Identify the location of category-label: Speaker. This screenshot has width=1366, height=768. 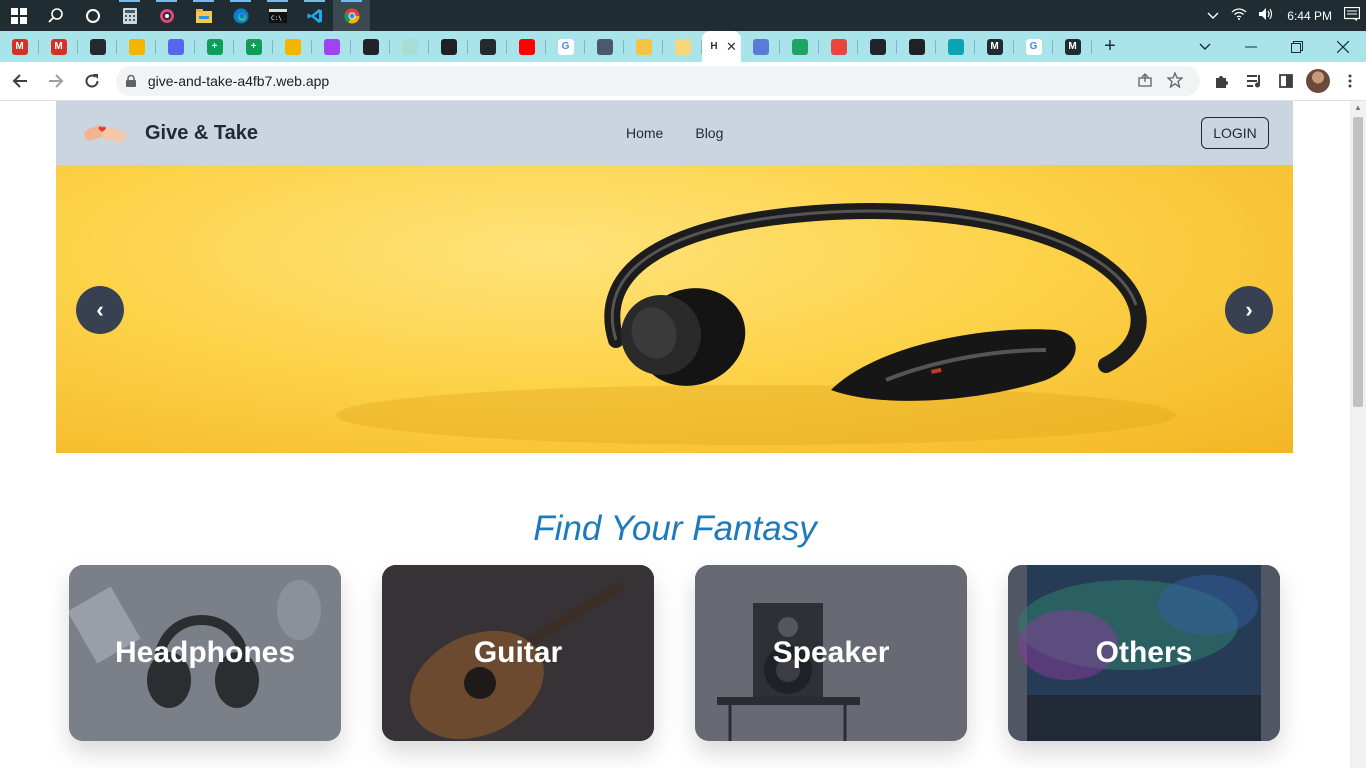
(831, 652).